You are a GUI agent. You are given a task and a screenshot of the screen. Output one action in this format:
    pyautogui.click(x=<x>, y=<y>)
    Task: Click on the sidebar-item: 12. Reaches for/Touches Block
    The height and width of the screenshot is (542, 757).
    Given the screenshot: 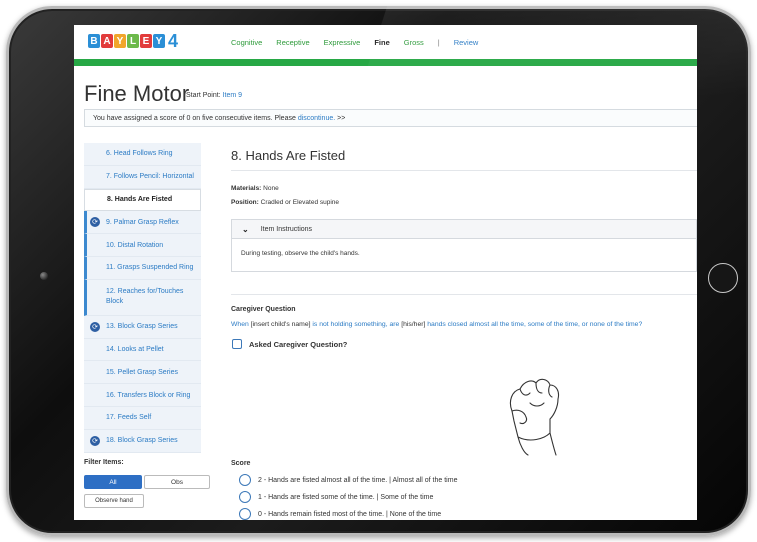 What is the action you would take?
    pyautogui.click(x=142, y=297)
    